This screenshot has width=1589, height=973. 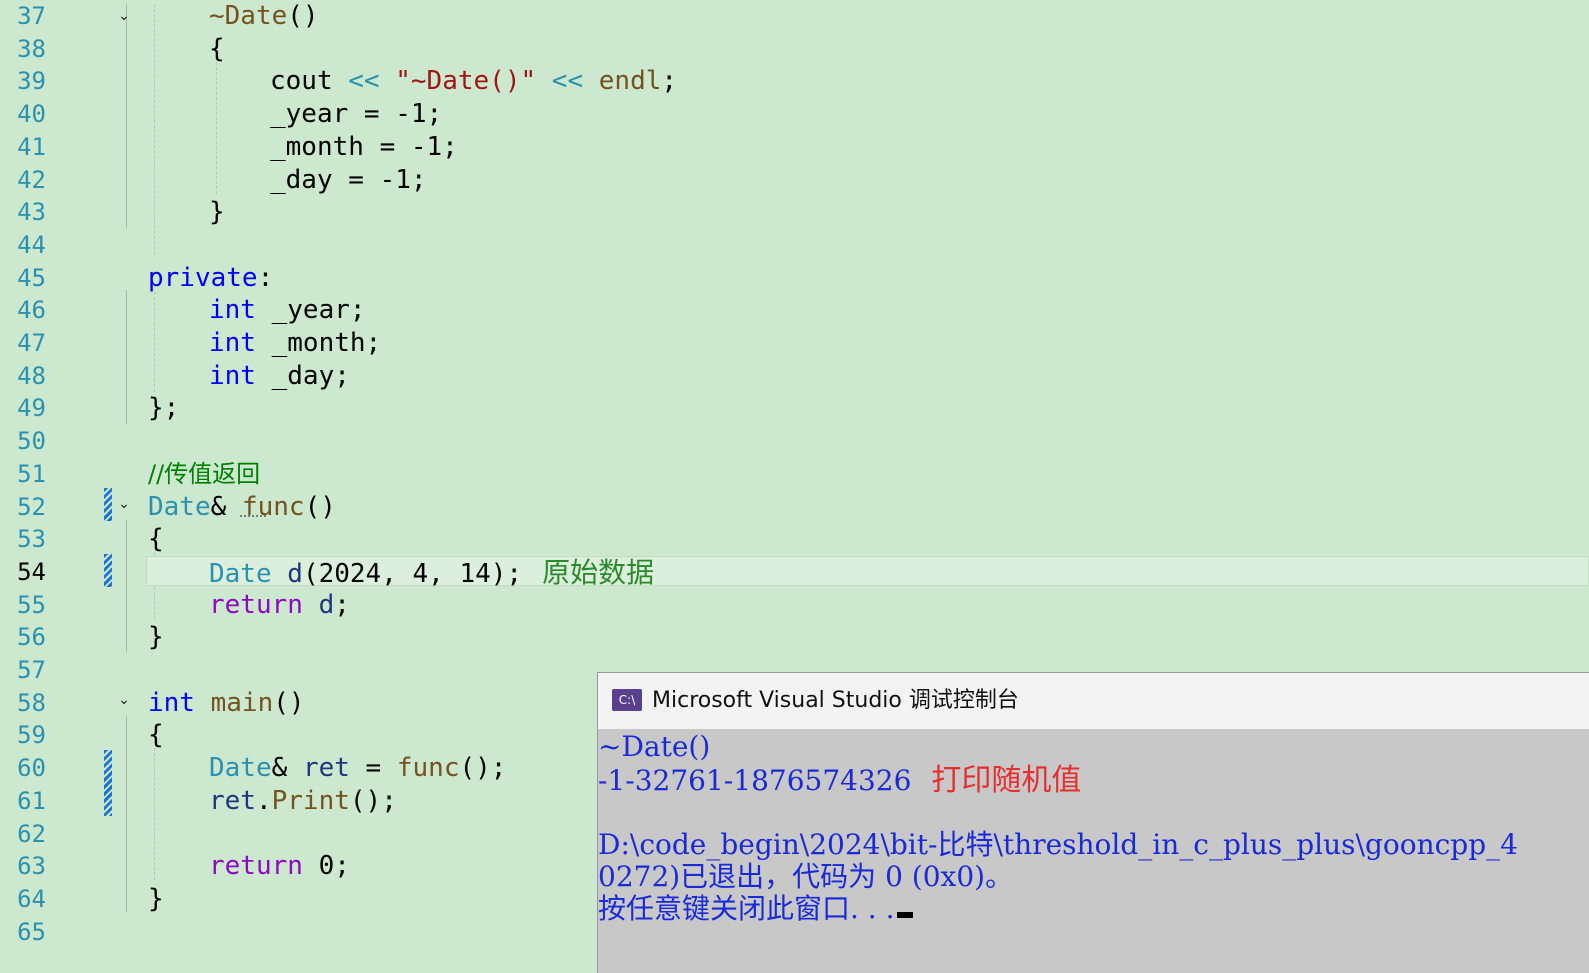 What do you see at coordinates (171, 702) in the screenshot?
I see `code-token: int` at bounding box center [171, 702].